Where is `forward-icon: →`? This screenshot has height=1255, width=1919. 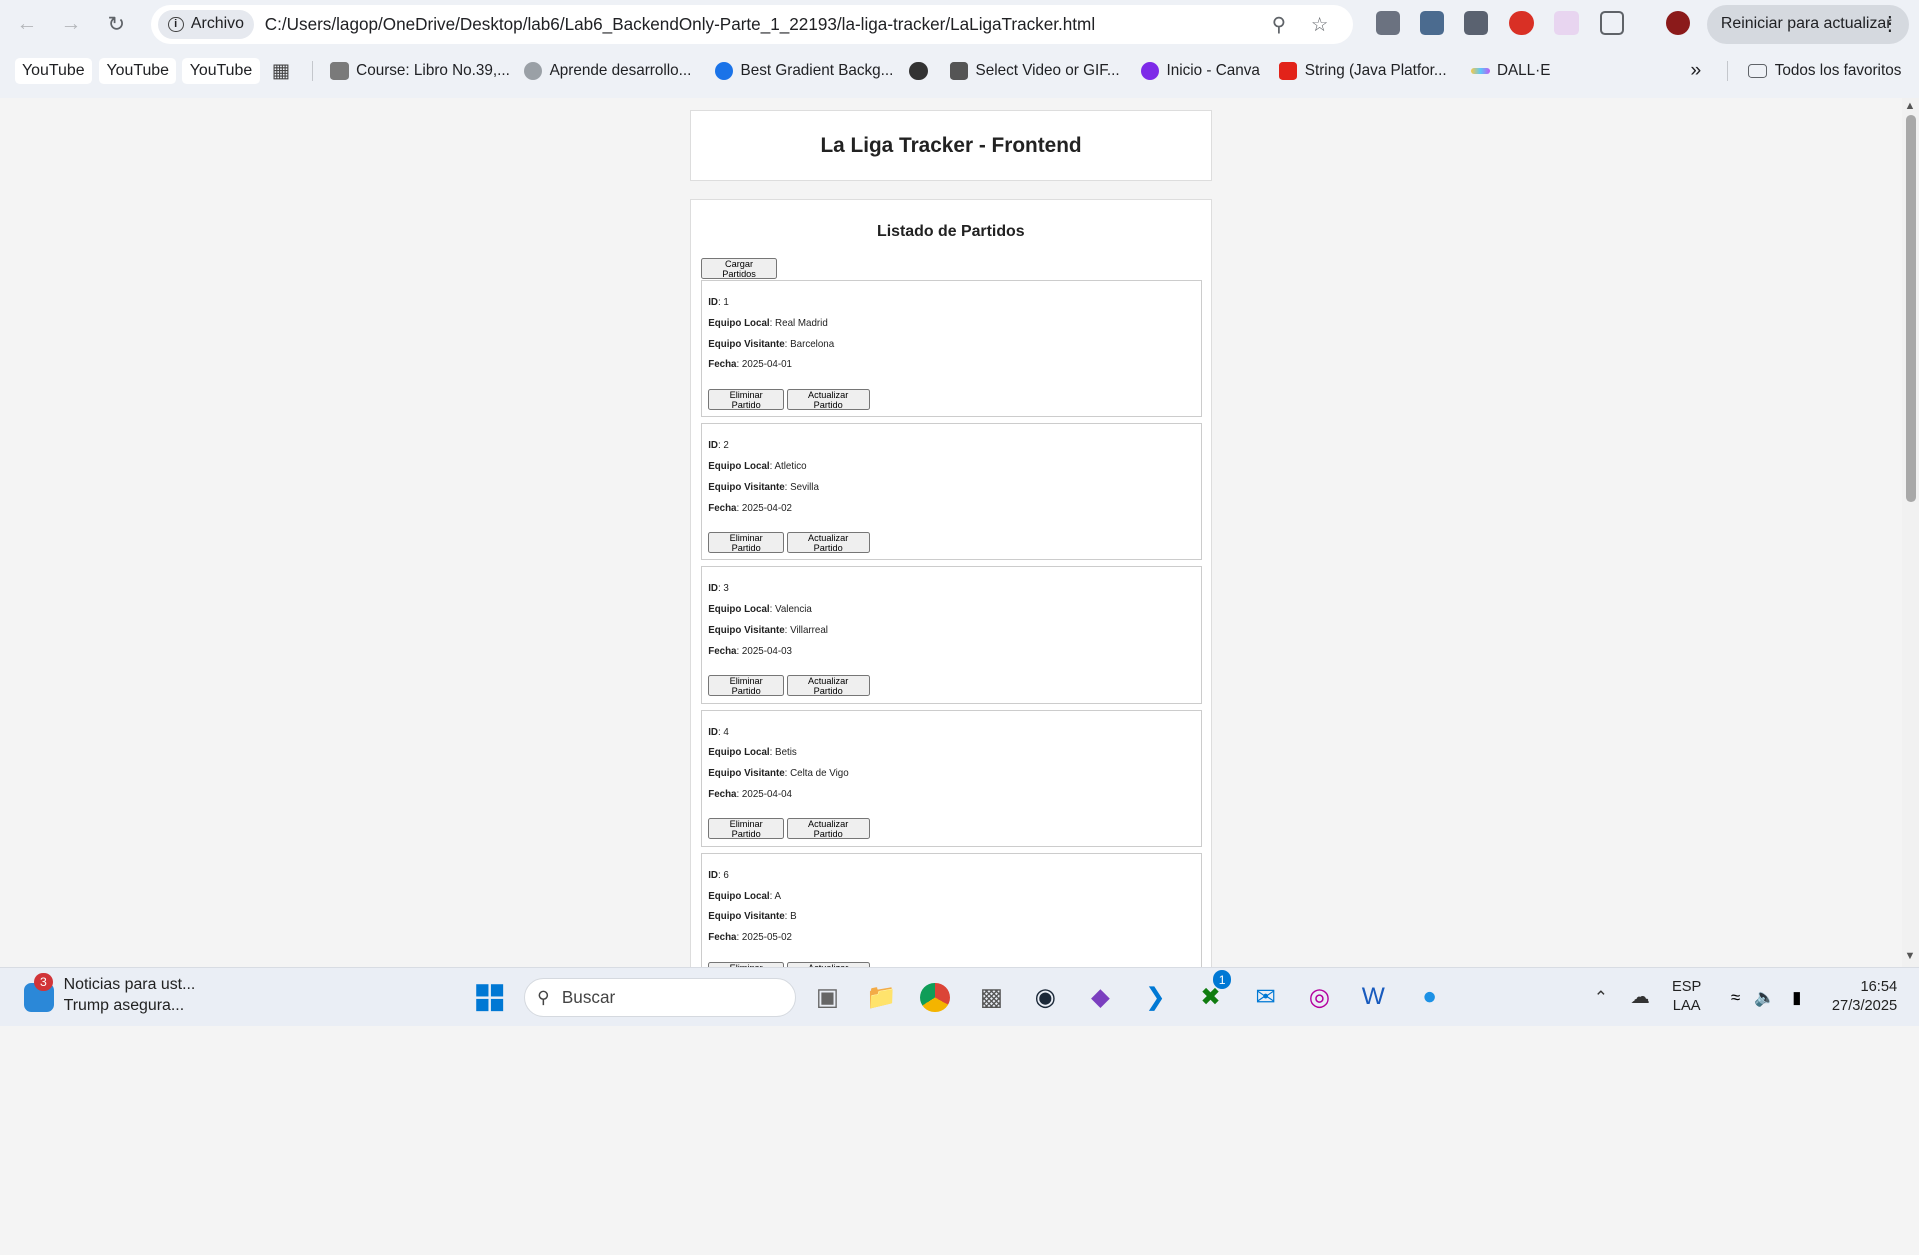 forward-icon: → is located at coordinates (71, 24).